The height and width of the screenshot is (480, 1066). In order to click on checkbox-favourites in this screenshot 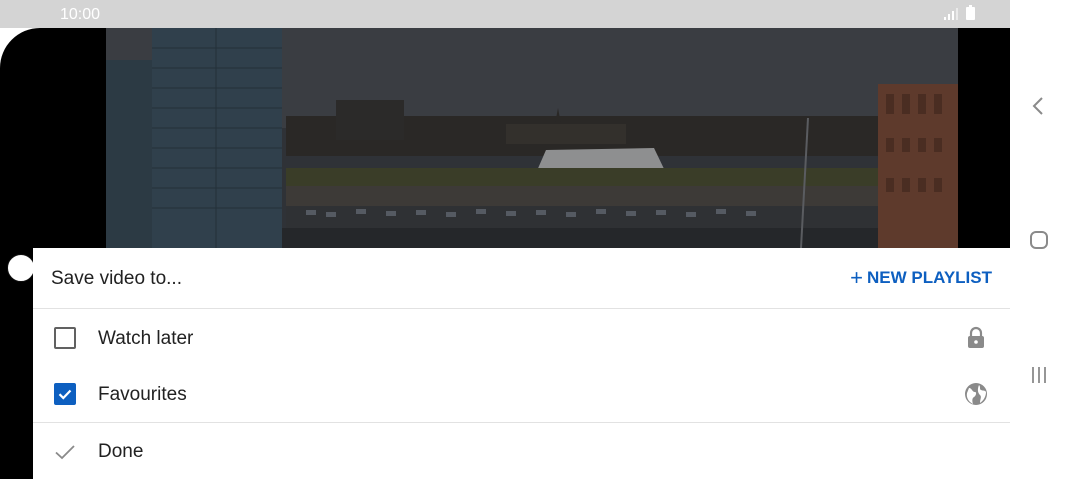, I will do `click(65, 394)`.